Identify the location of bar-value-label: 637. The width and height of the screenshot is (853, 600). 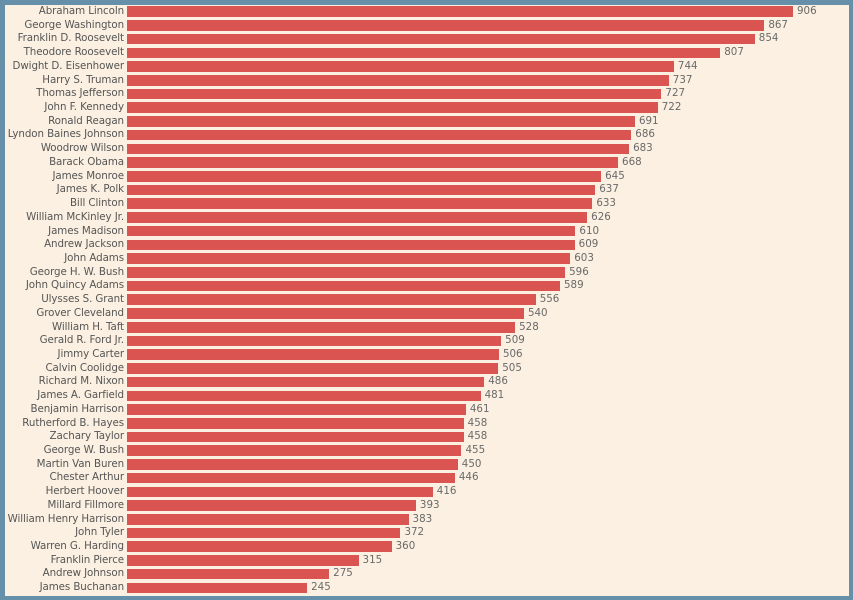
(609, 189).